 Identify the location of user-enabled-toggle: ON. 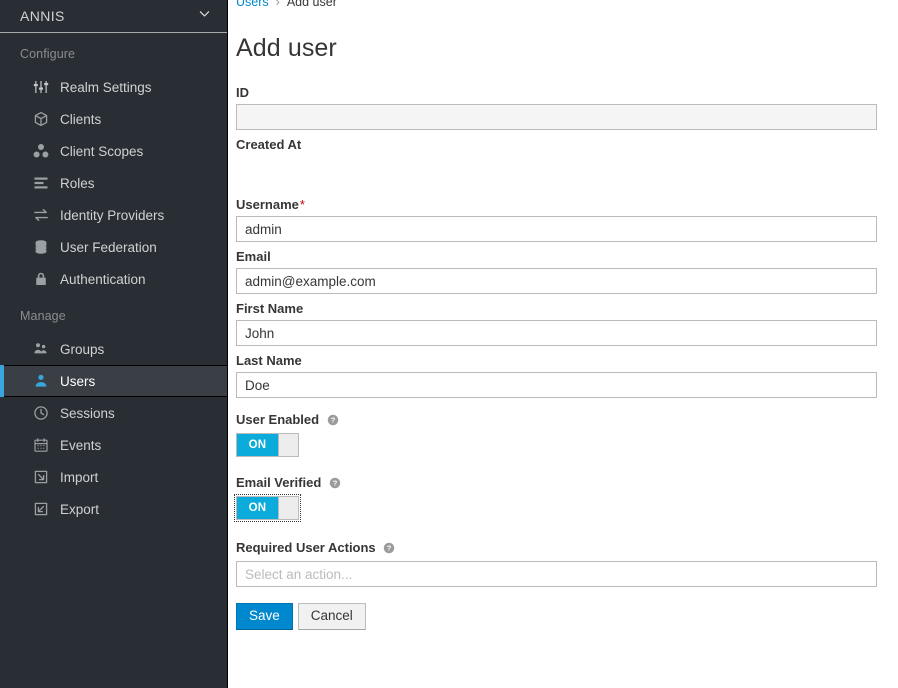
(267, 445).